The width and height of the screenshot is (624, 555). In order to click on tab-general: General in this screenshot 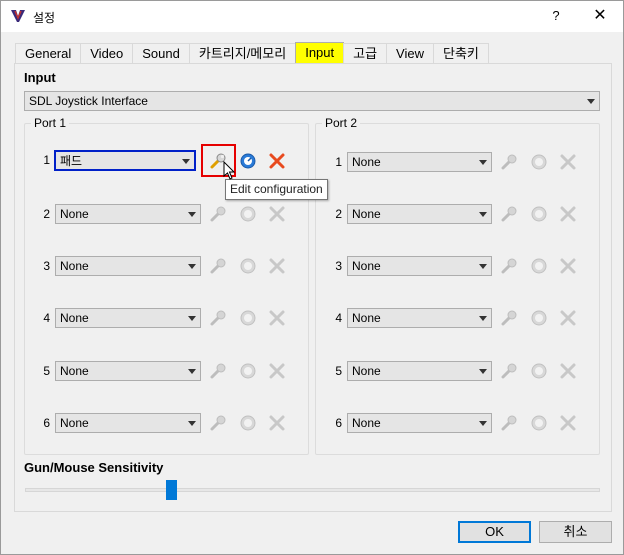, I will do `click(48, 53)`.